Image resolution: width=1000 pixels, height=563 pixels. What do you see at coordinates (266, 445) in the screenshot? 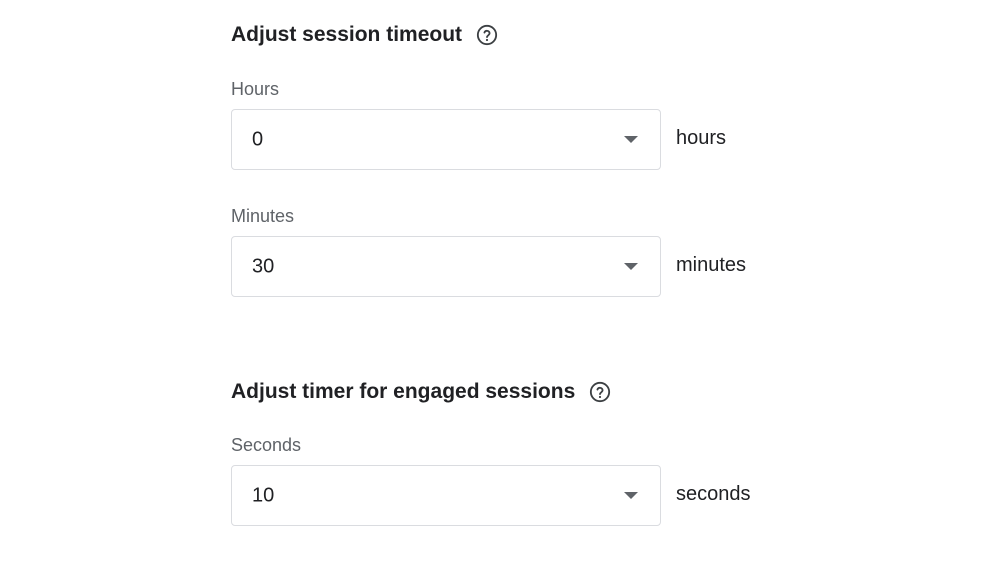
I see `seconds-label: Seconds` at bounding box center [266, 445].